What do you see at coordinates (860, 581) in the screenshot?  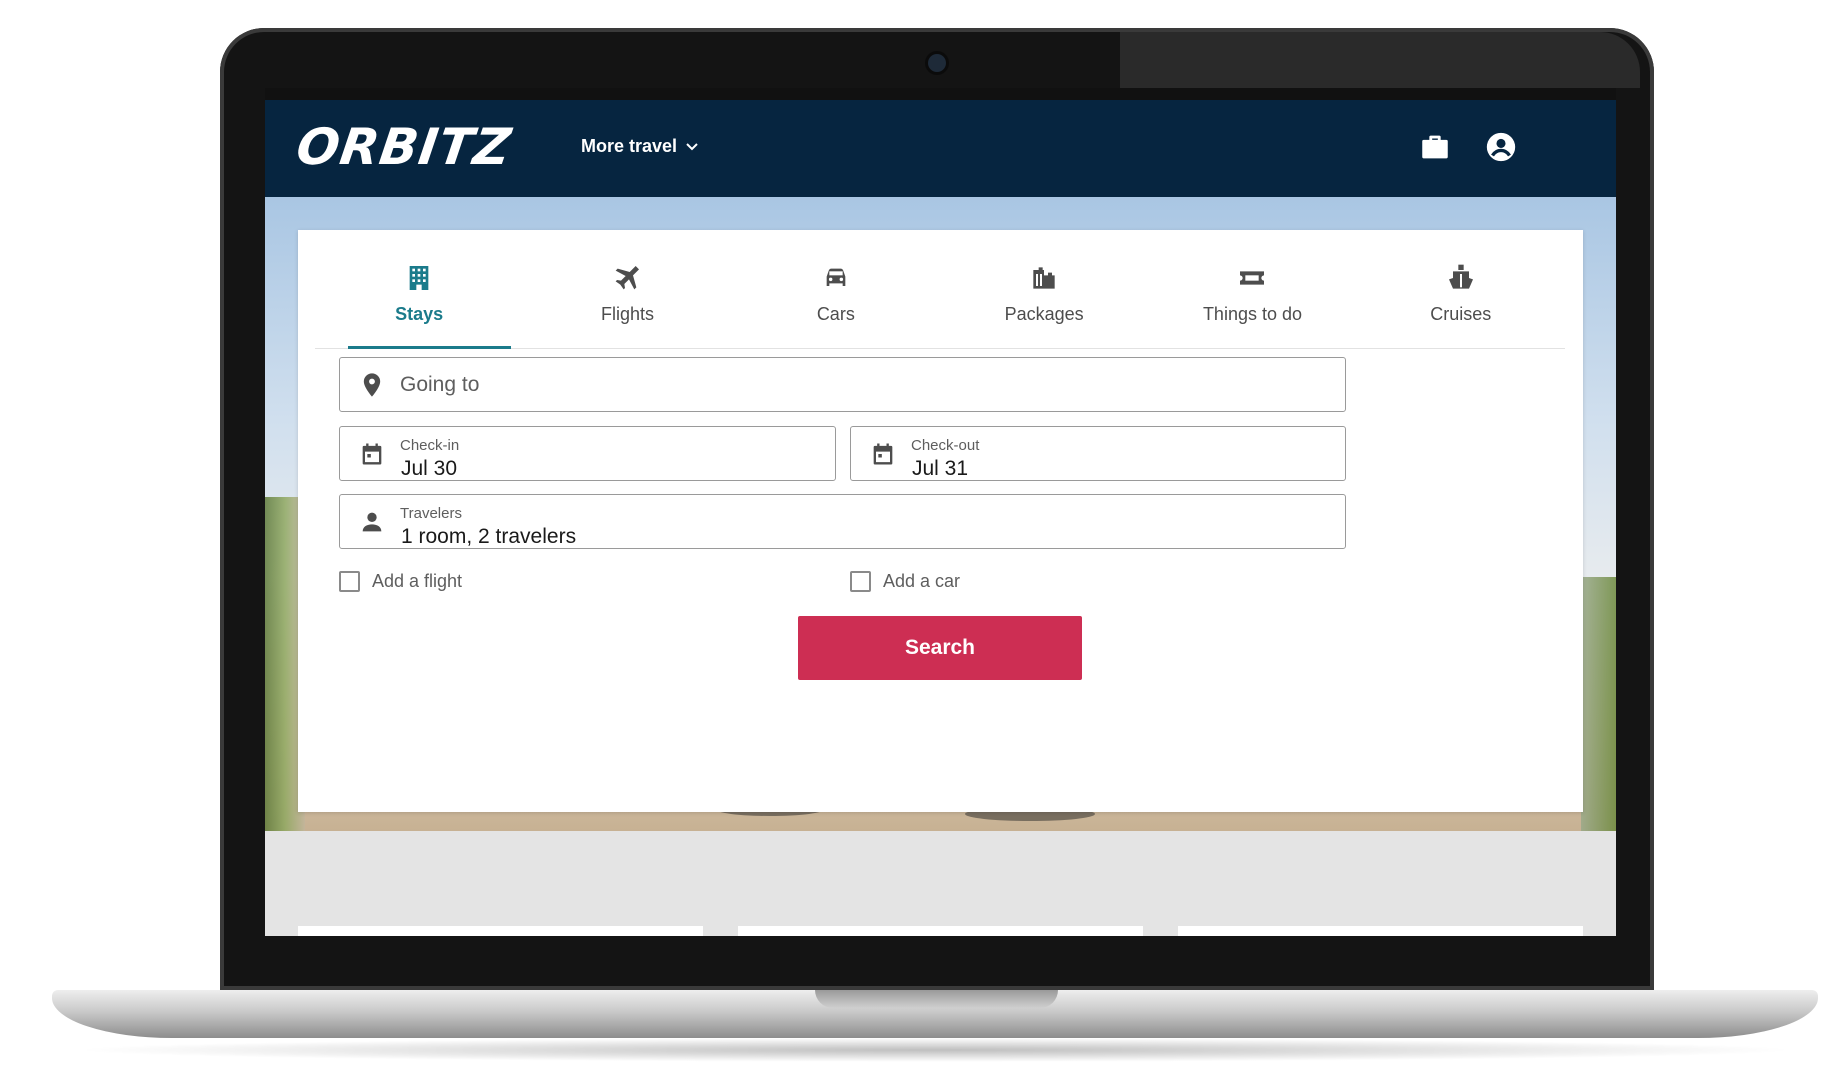 I see `add-car-checkbox` at bounding box center [860, 581].